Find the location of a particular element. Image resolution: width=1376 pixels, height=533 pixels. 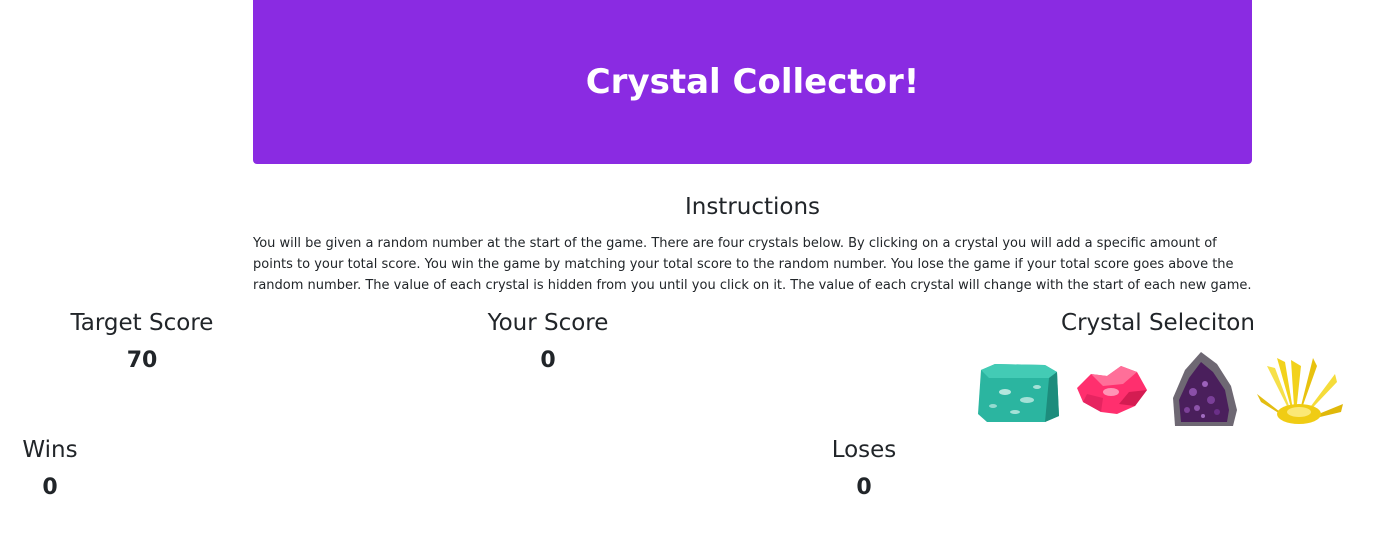

wins-label: Wins is located at coordinates (50, 450).